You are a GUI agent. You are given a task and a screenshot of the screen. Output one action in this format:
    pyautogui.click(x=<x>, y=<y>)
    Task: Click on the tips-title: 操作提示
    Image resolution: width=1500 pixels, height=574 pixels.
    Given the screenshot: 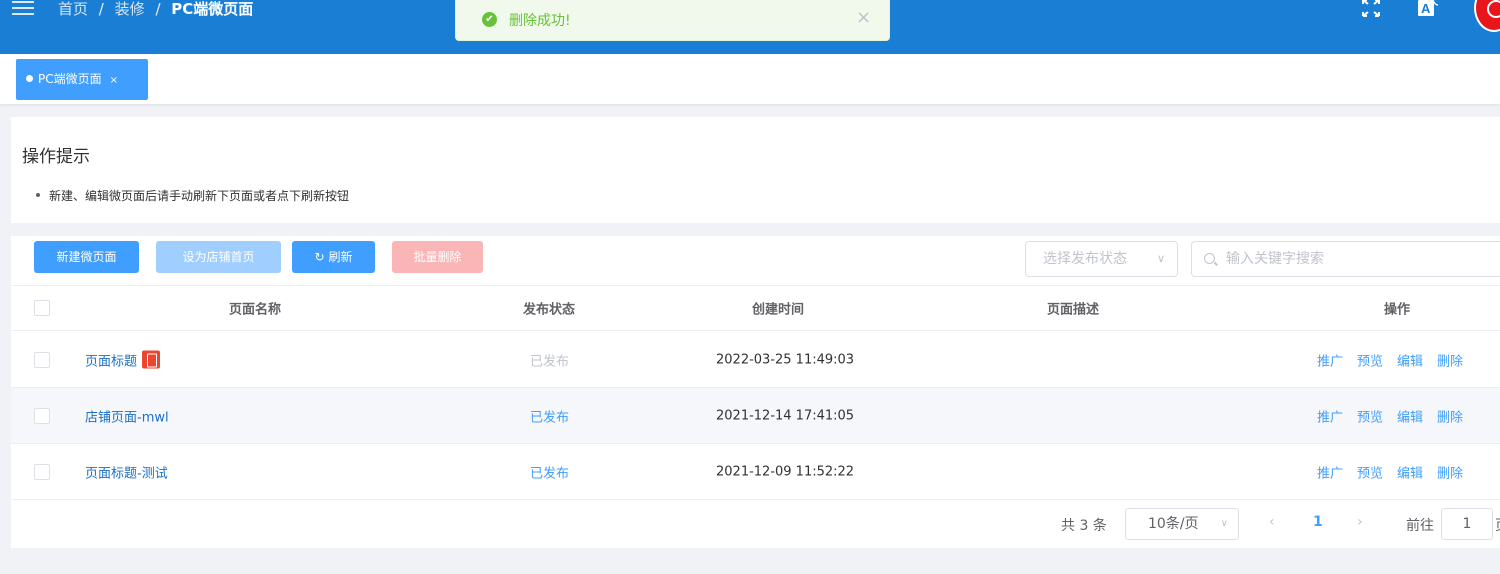 What is the action you would take?
    pyautogui.click(x=56, y=157)
    